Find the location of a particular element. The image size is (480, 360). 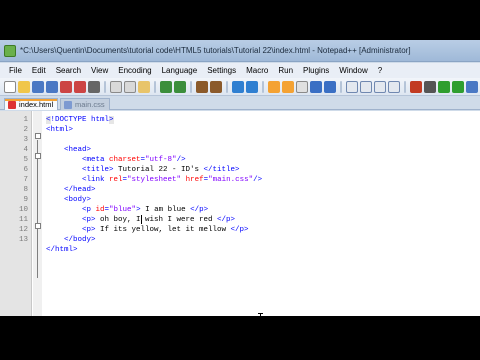

line-number: 5 is located at coordinates (25, 160).